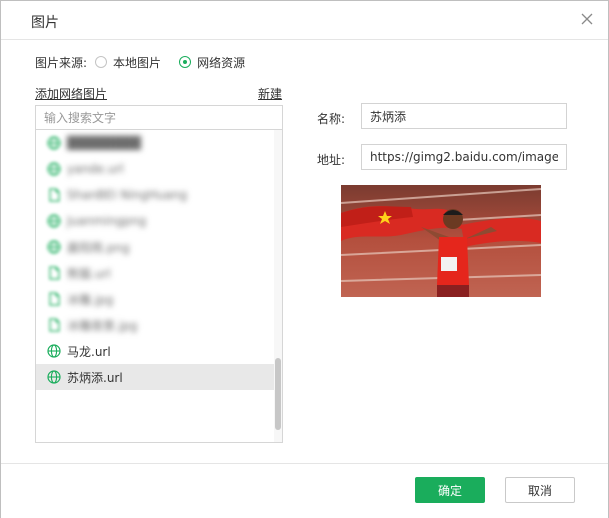  Describe the element at coordinates (155, 273) in the screenshot. I see `list-item: 熊猫.url` at that location.